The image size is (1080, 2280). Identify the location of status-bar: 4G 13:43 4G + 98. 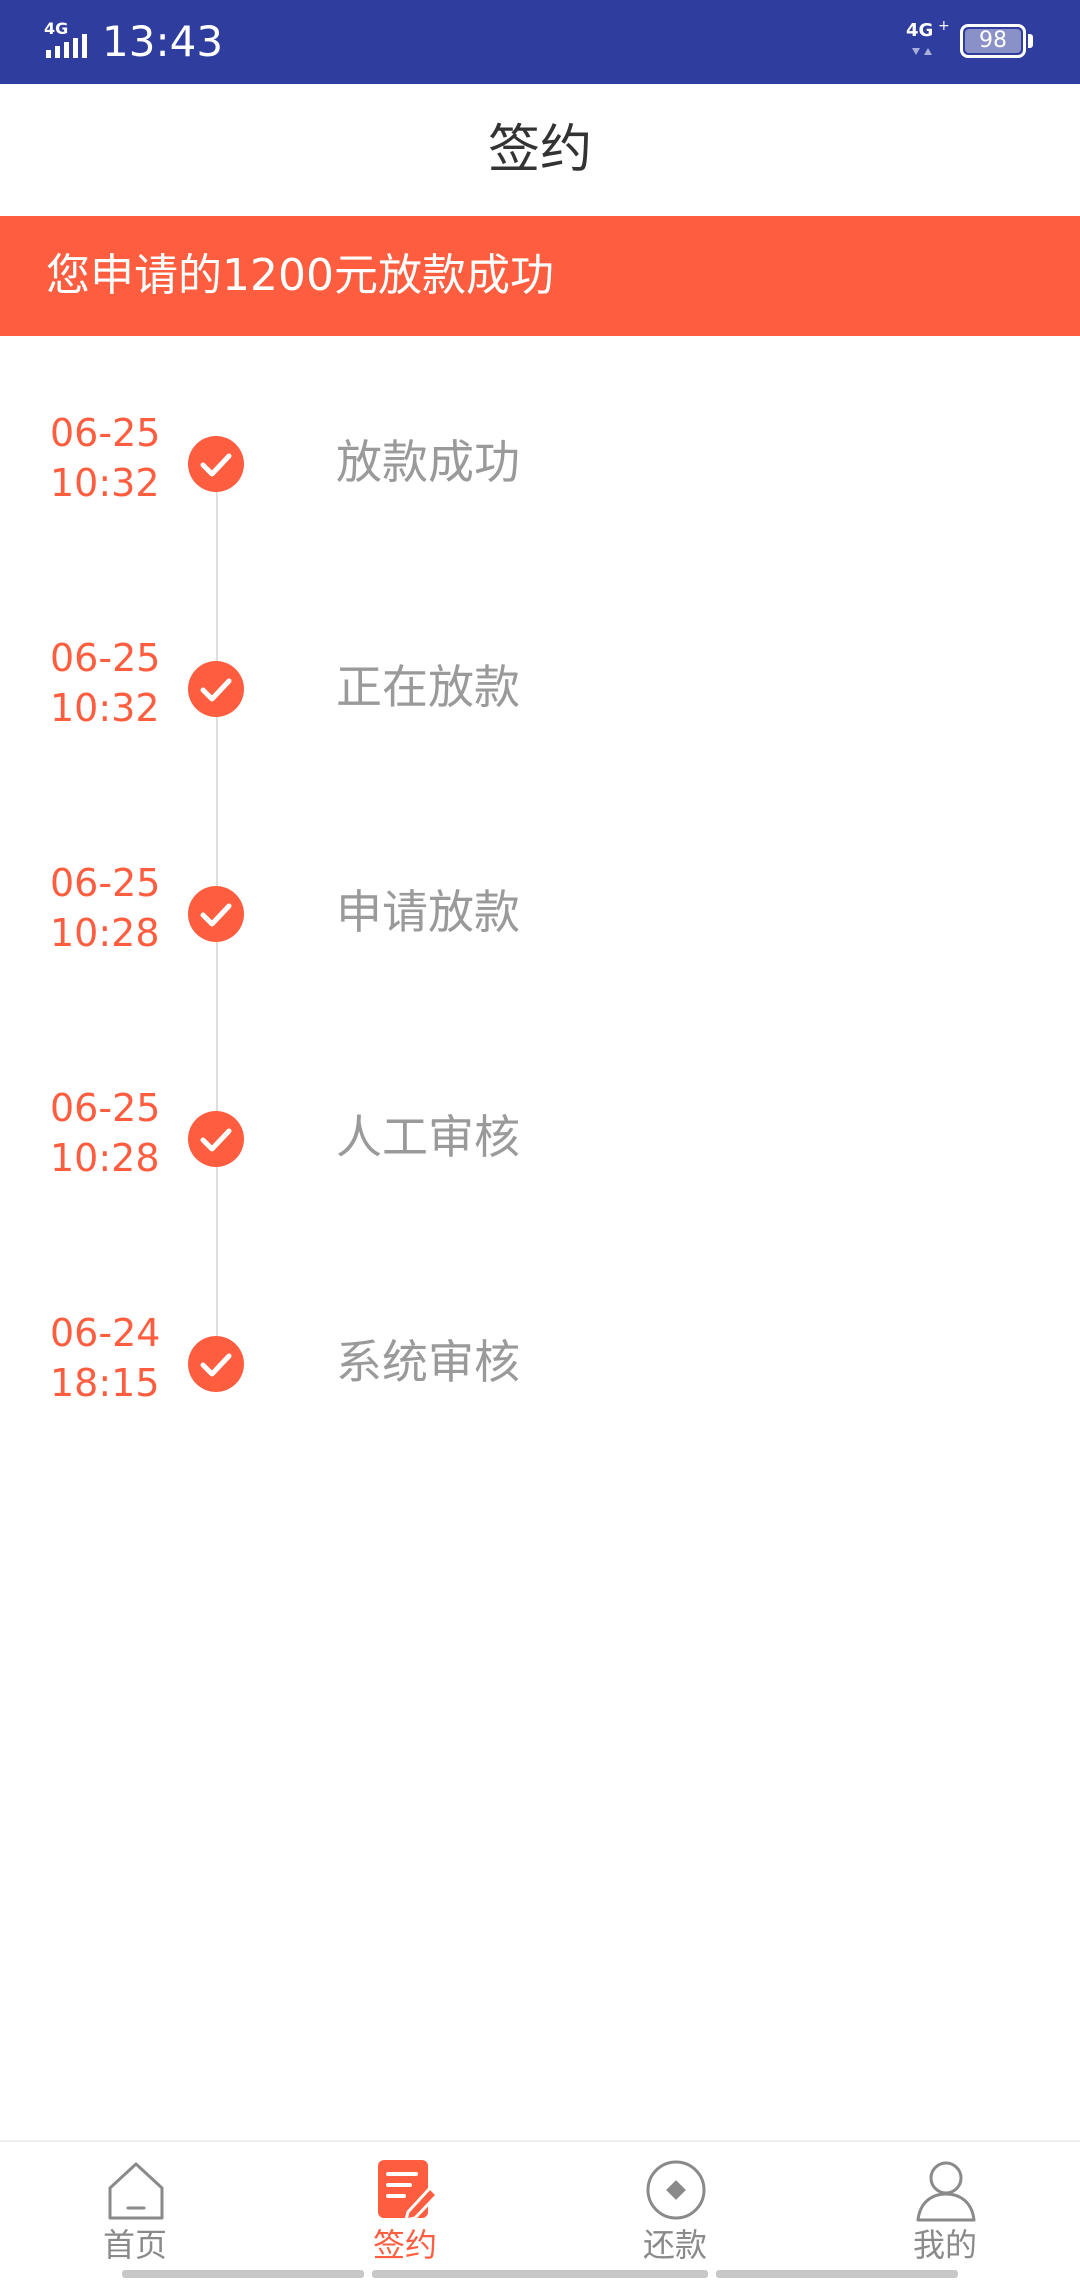
(540, 42).